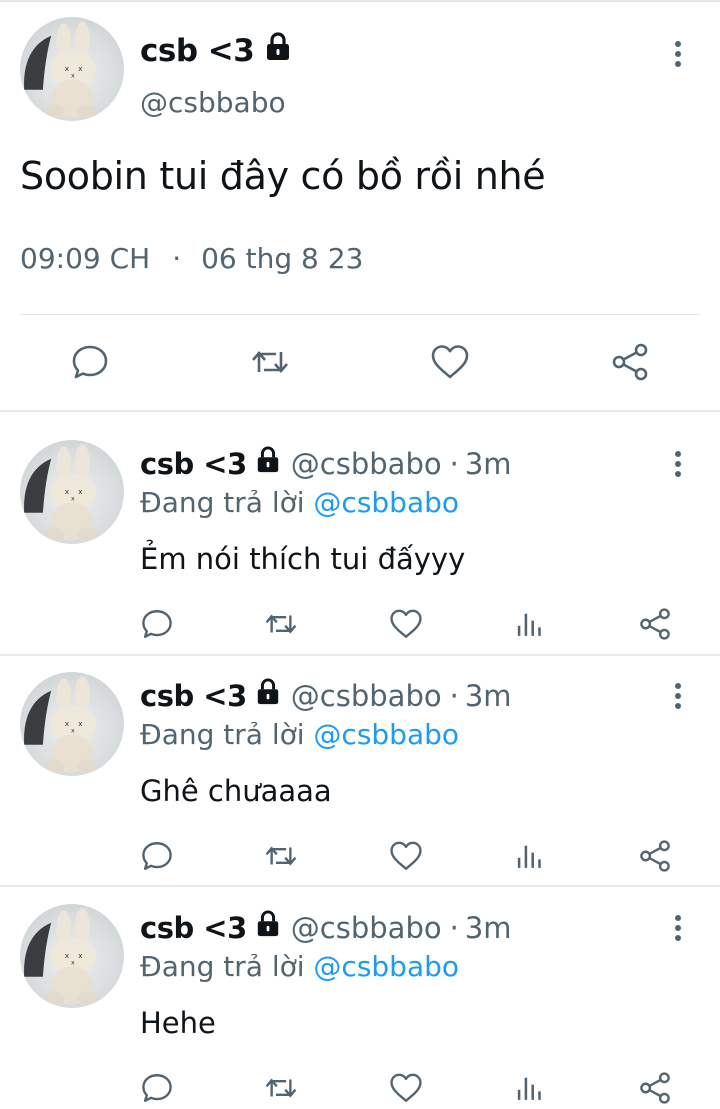 The width and height of the screenshot is (720, 1109). What do you see at coordinates (191, 258) in the screenshot?
I see `tweet-meta: 09:09 CH · 06 thg 8 23` at bounding box center [191, 258].